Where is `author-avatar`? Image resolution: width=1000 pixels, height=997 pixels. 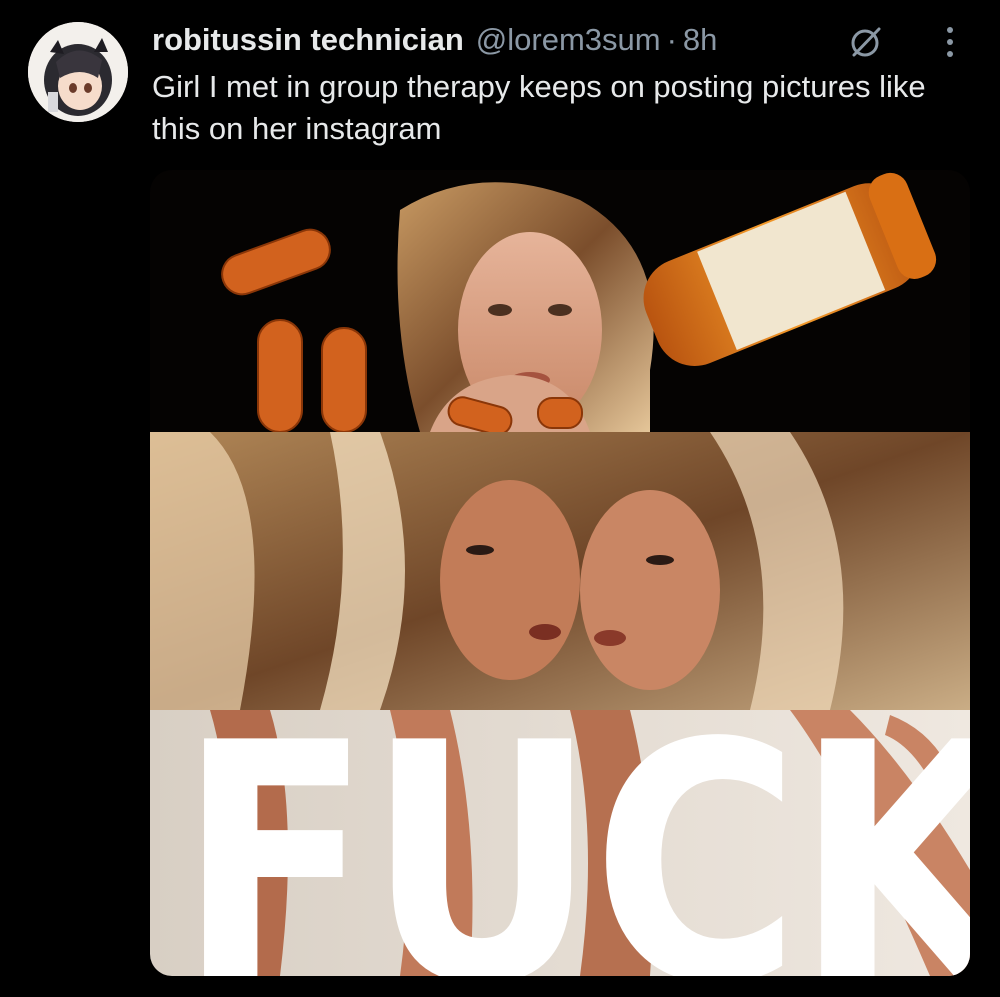 author-avatar is located at coordinates (78, 72).